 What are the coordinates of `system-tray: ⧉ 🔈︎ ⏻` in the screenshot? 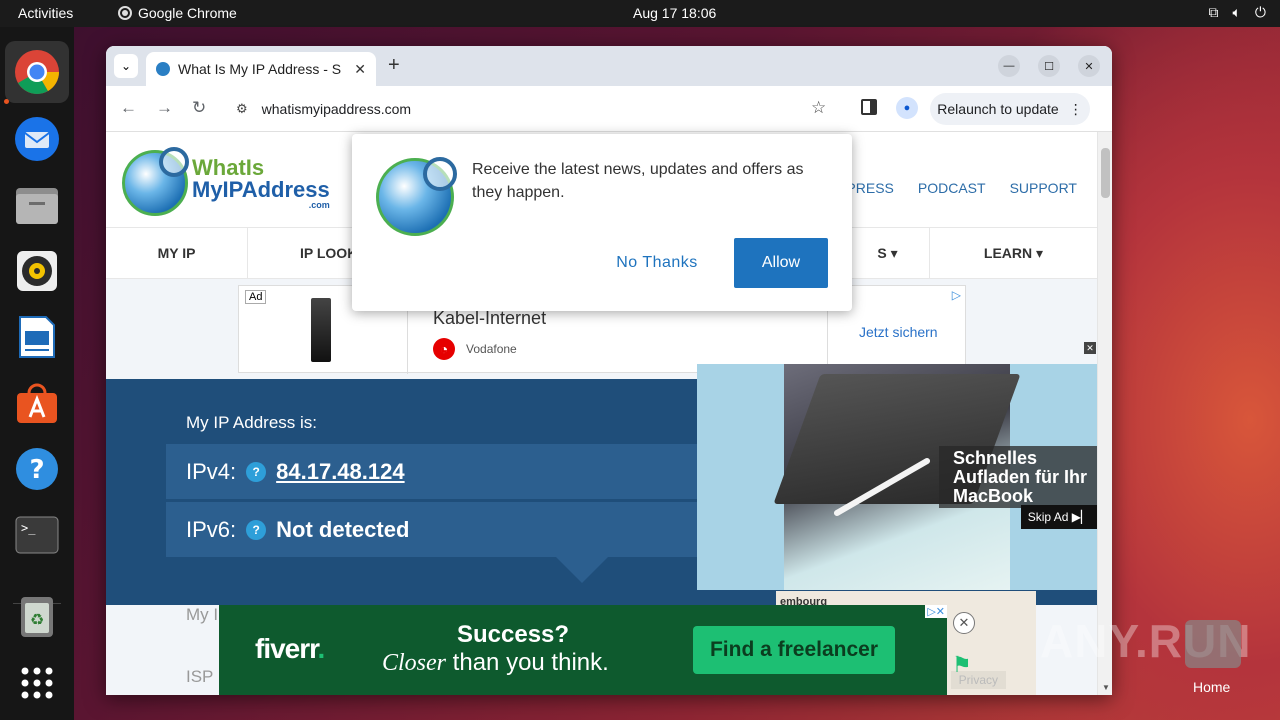 It's located at (1237, 12).